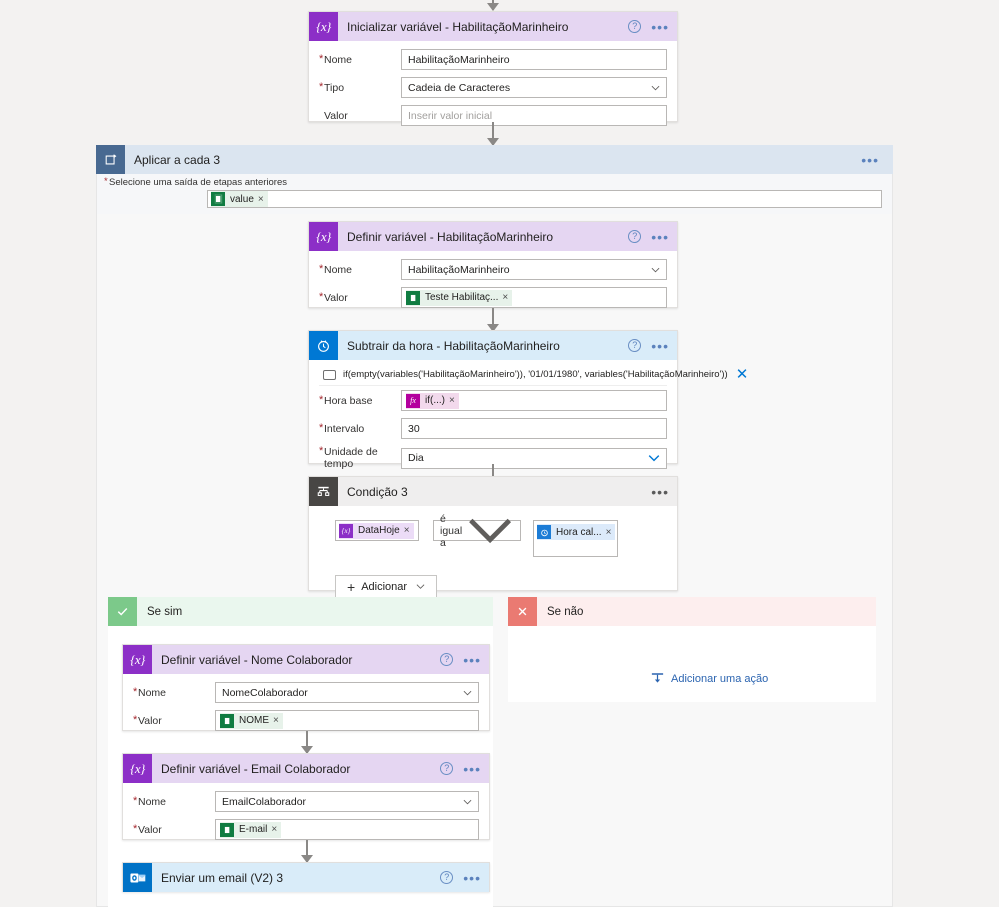  What do you see at coordinates (351, 586) in the screenshot?
I see `plus-icon: +` at bounding box center [351, 586].